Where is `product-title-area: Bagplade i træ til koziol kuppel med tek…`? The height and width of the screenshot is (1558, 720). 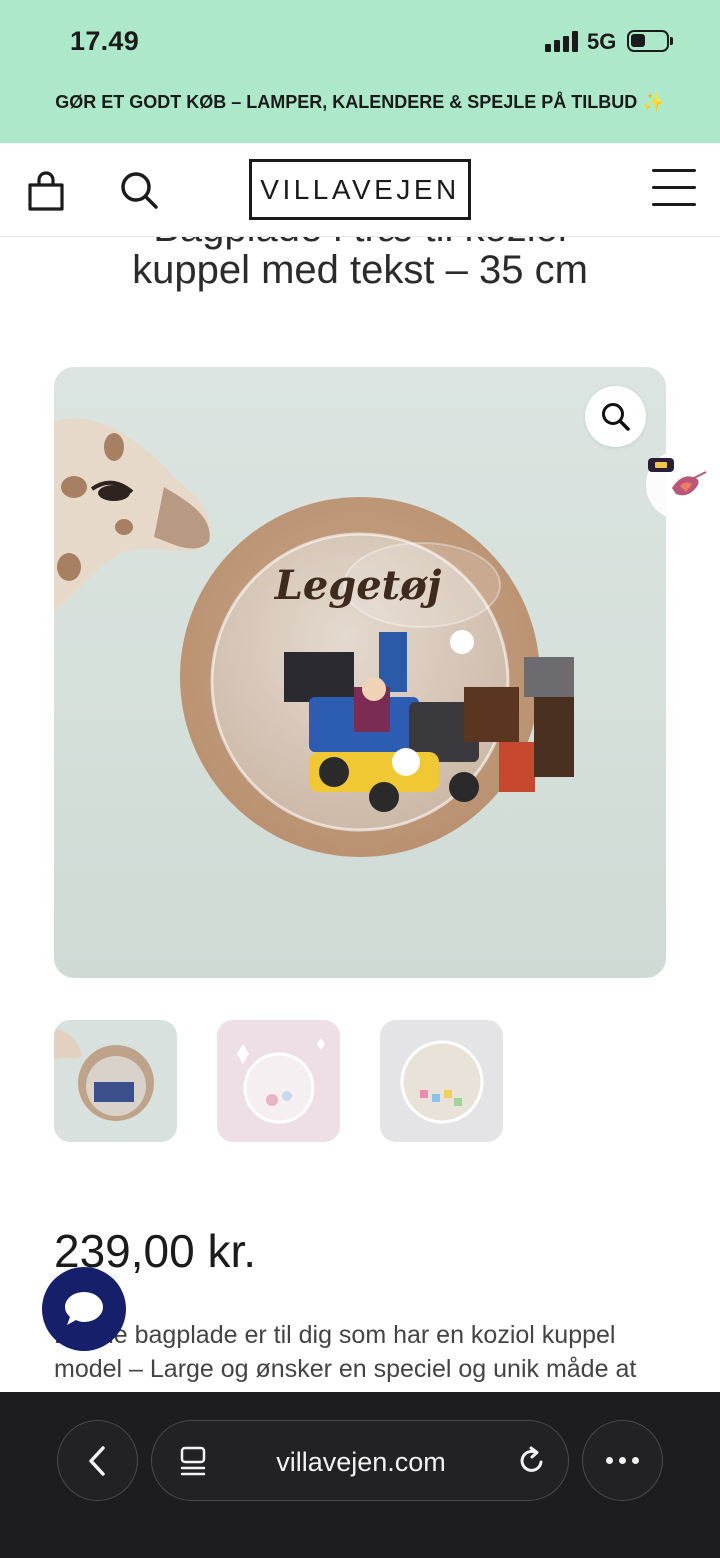
product-title-area: Bagplade i træ til koziol kuppel med tek… is located at coordinates (360, 291).